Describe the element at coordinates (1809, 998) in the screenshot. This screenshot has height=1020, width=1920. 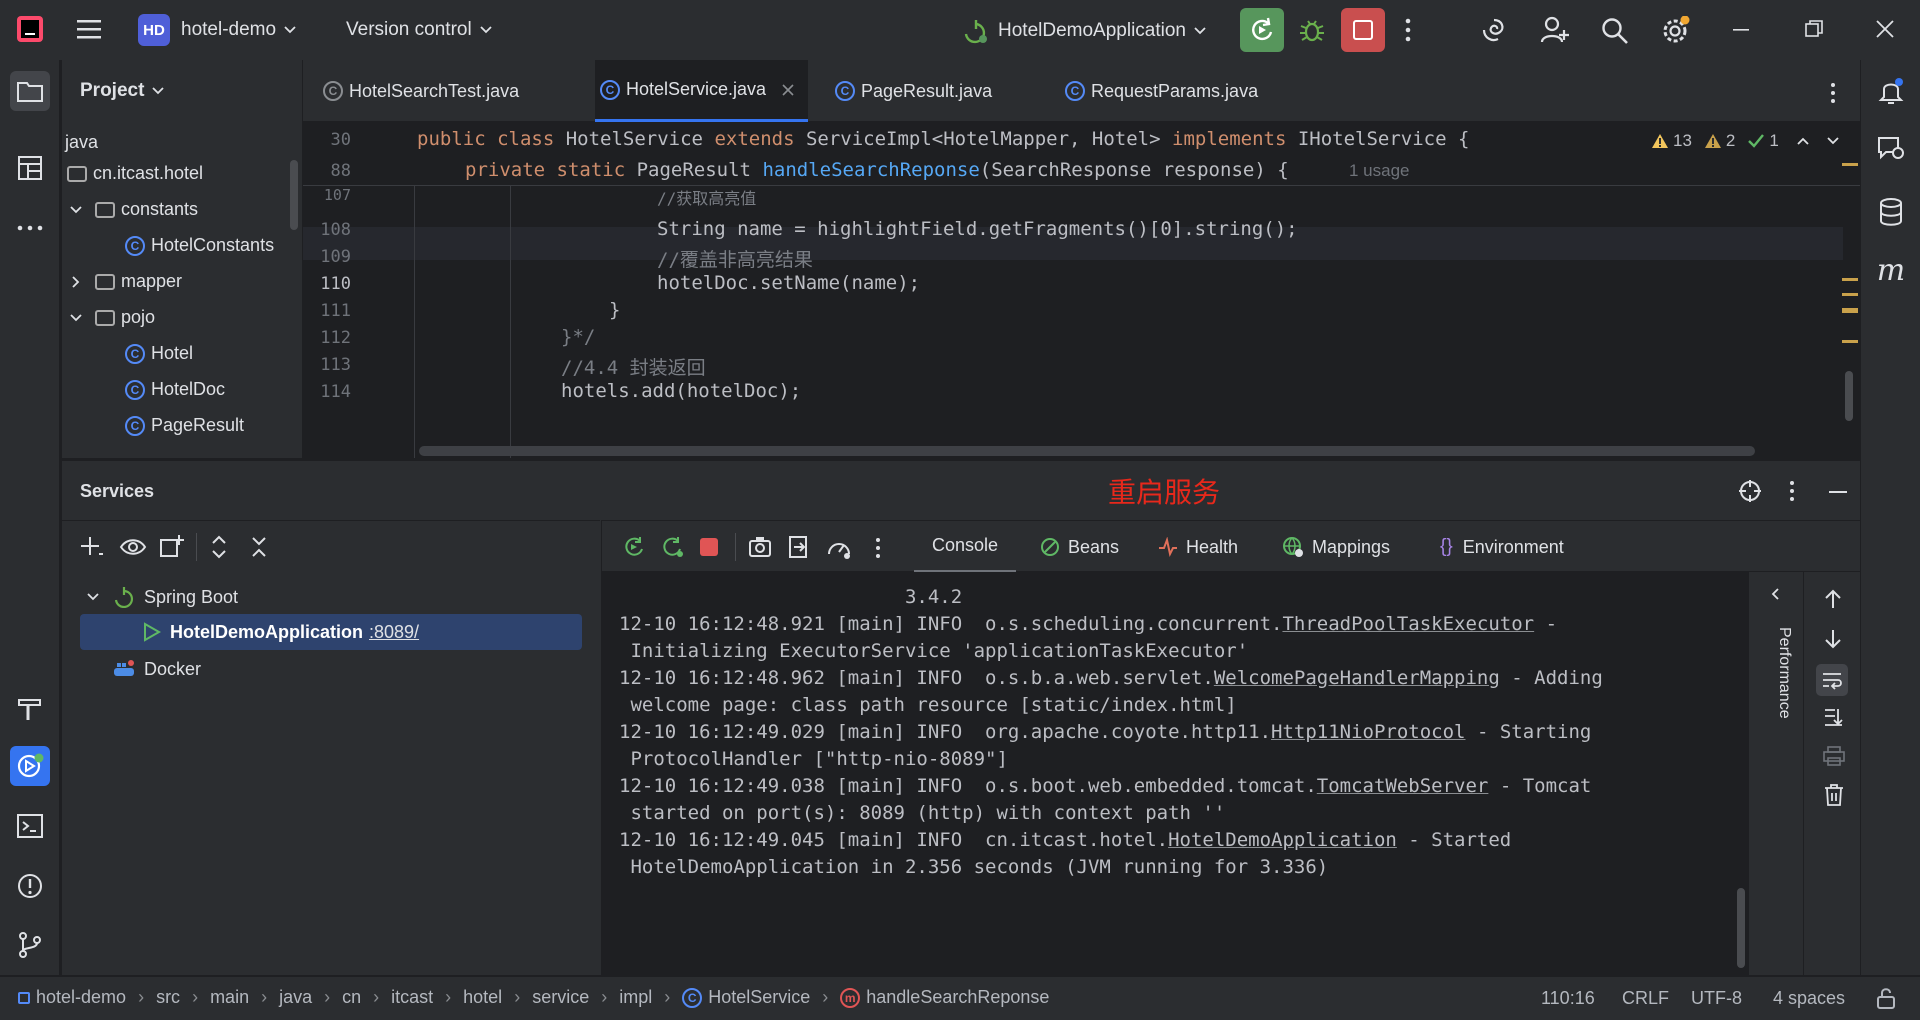
I see `indent-setting: 4 spaces` at that location.